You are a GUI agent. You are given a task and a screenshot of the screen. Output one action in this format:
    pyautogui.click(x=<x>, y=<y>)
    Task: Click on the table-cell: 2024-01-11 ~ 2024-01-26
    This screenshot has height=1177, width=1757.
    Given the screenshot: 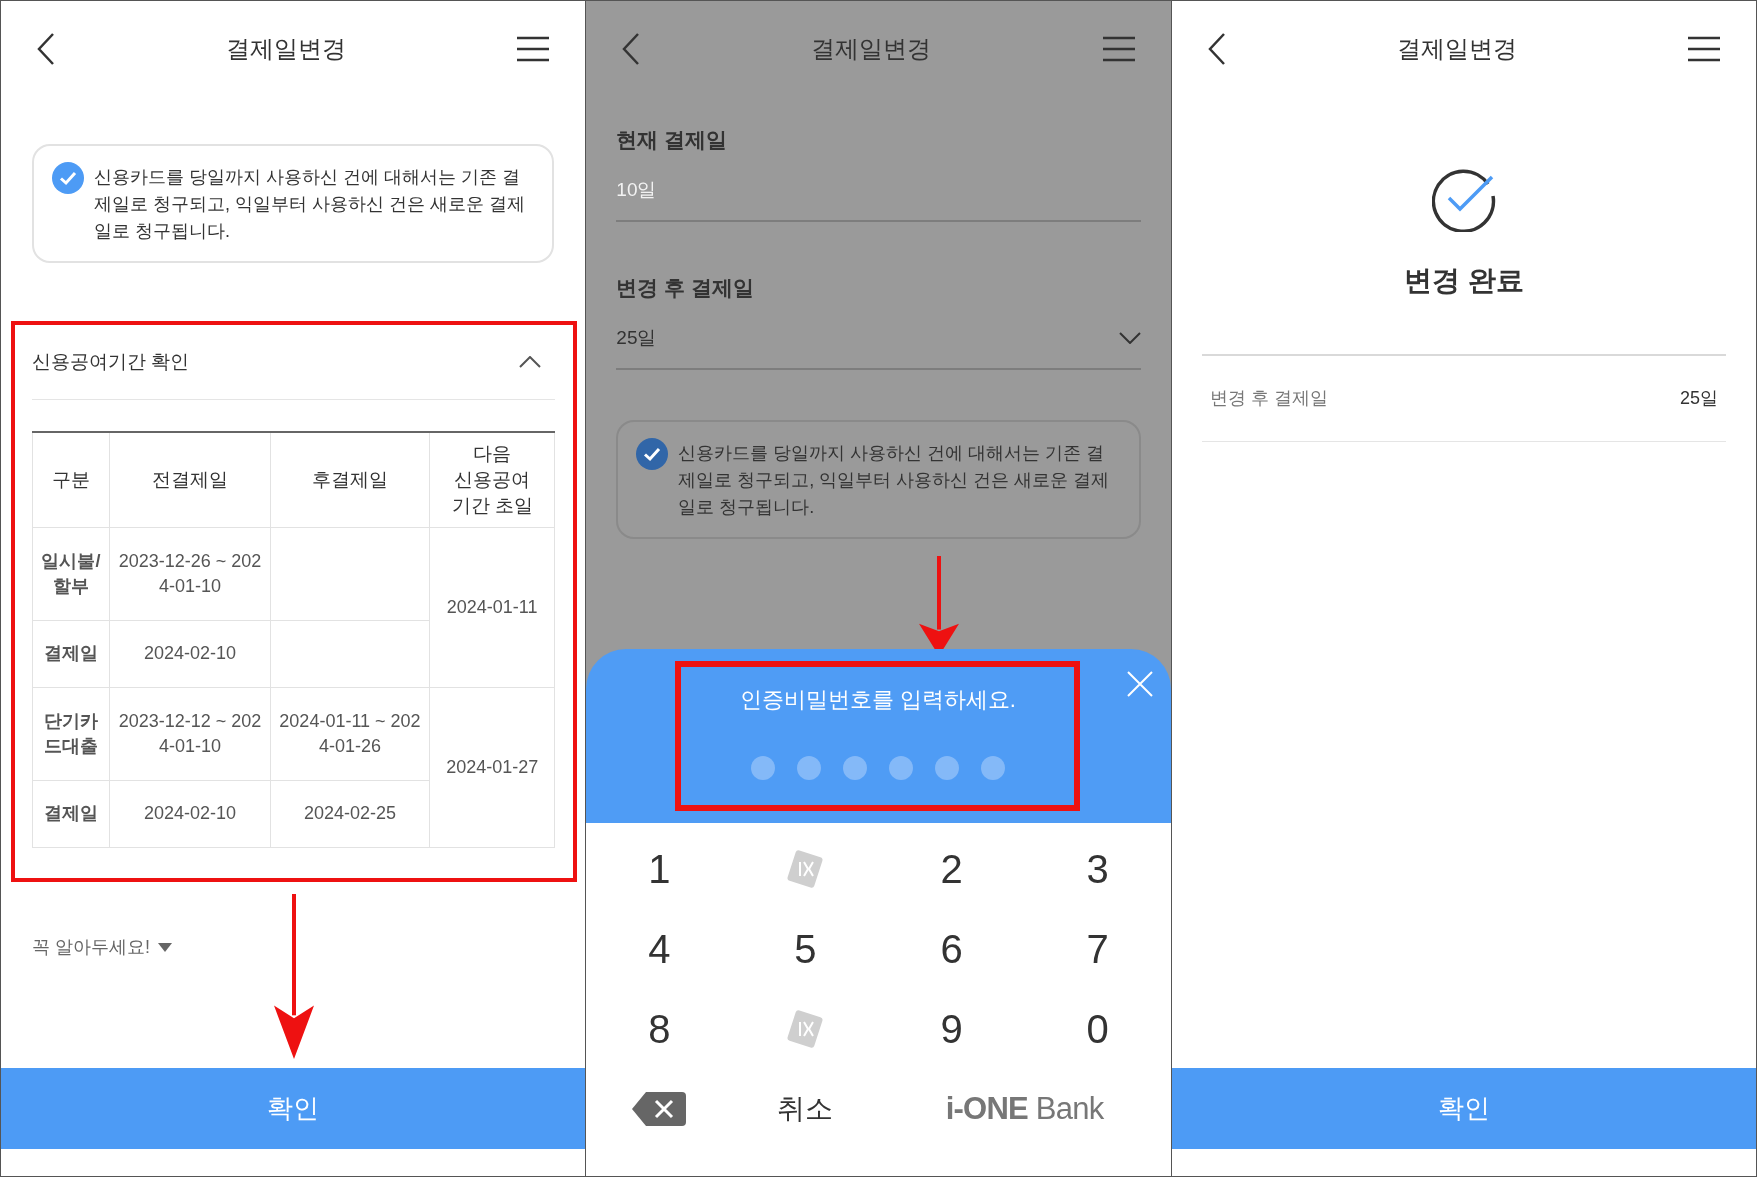 What is the action you would take?
    pyautogui.click(x=350, y=733)
    